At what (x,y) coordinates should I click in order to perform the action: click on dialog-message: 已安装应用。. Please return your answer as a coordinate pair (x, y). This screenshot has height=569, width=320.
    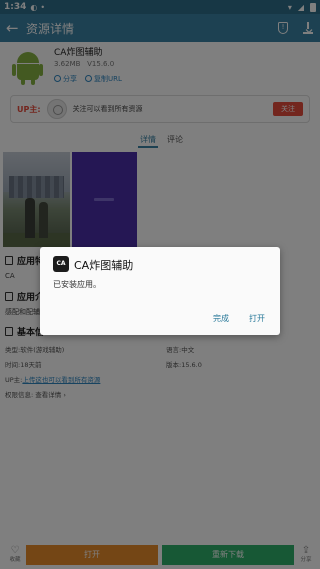
    Looking at the image, I should click on (77, 284).